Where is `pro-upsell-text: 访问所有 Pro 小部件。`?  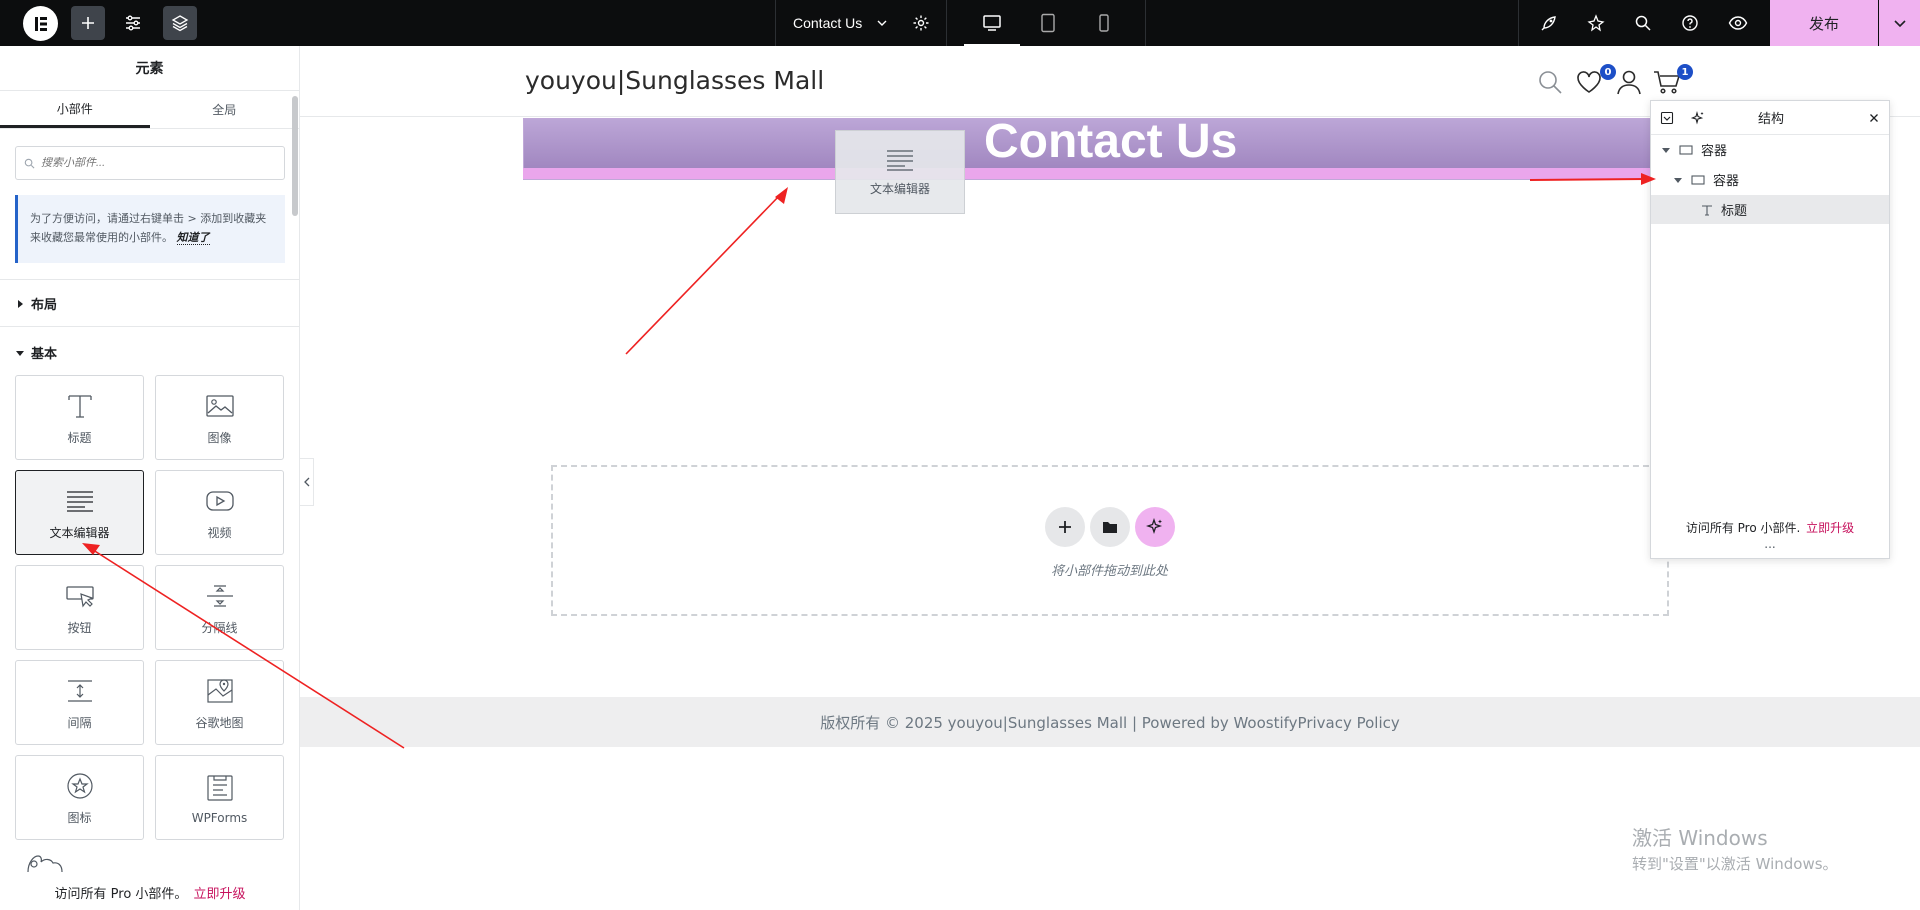
pro-upsell-text: 访问所有 Pro 小部件。 is located at coordinates (121, 894).